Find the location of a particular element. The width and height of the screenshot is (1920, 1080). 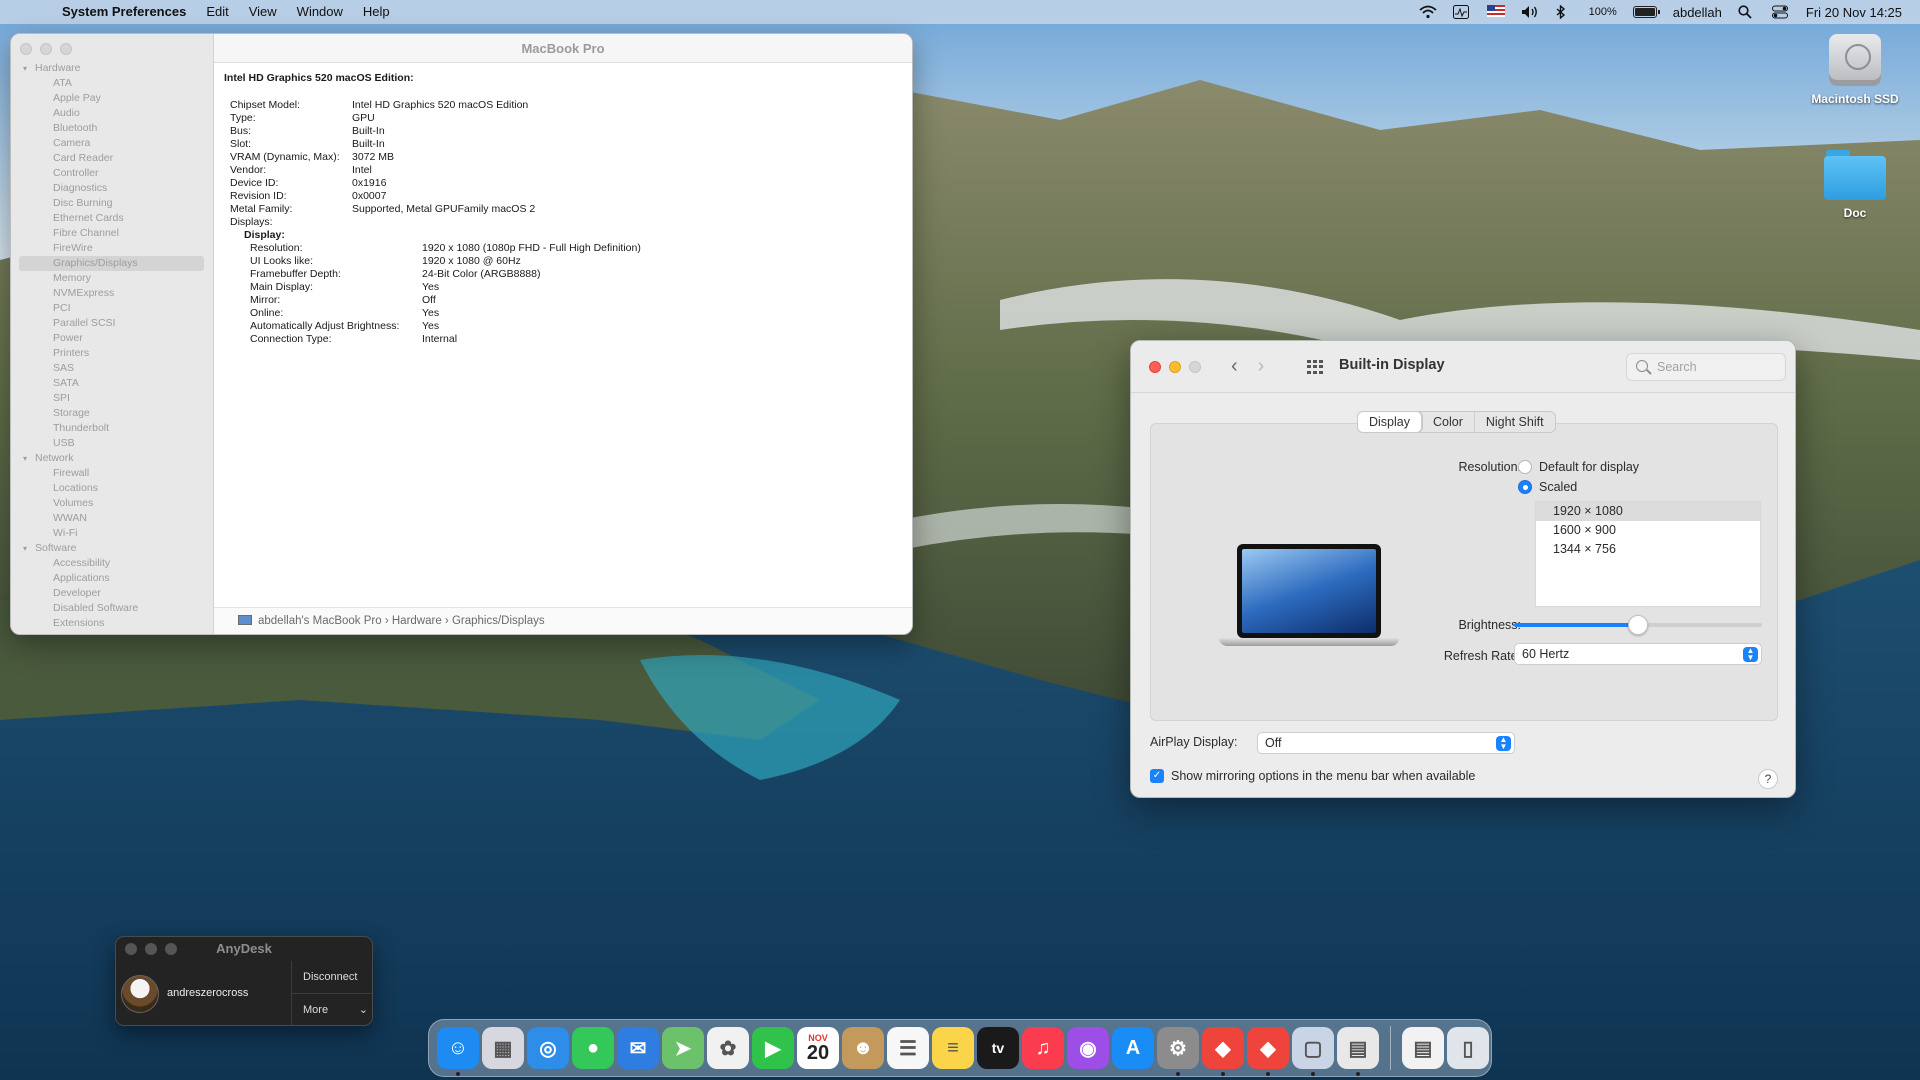

music-icon: ♫ is located at coordinates (1043, 1048).